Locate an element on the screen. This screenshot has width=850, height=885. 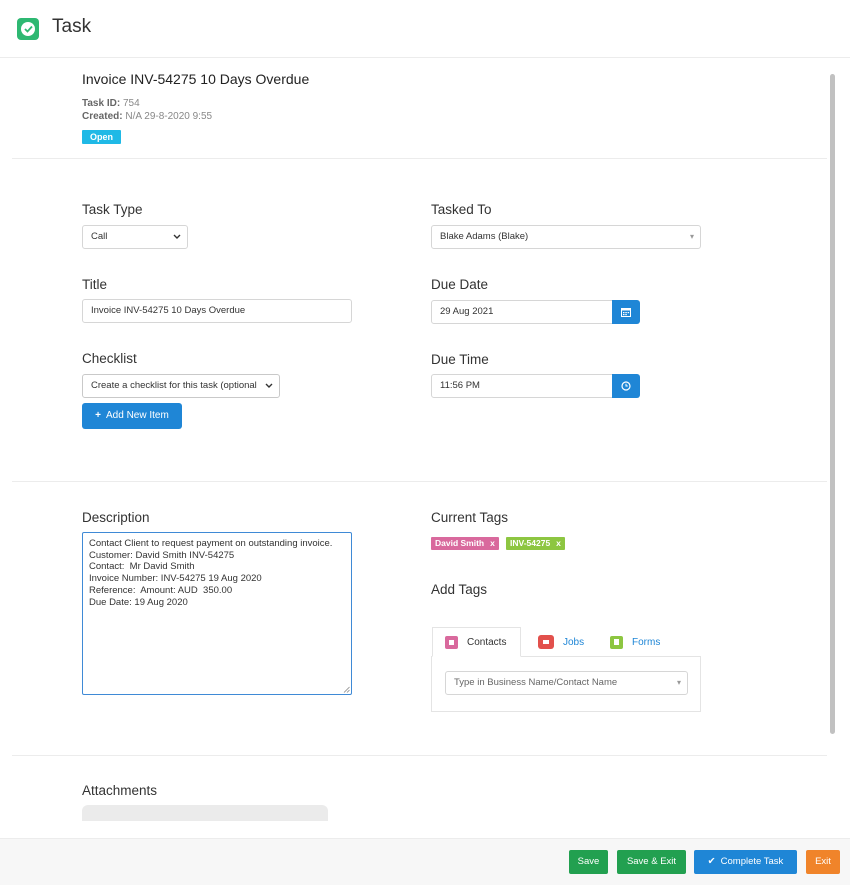
save-exit-button: Save & Exit is located at coordinates (651, 862).